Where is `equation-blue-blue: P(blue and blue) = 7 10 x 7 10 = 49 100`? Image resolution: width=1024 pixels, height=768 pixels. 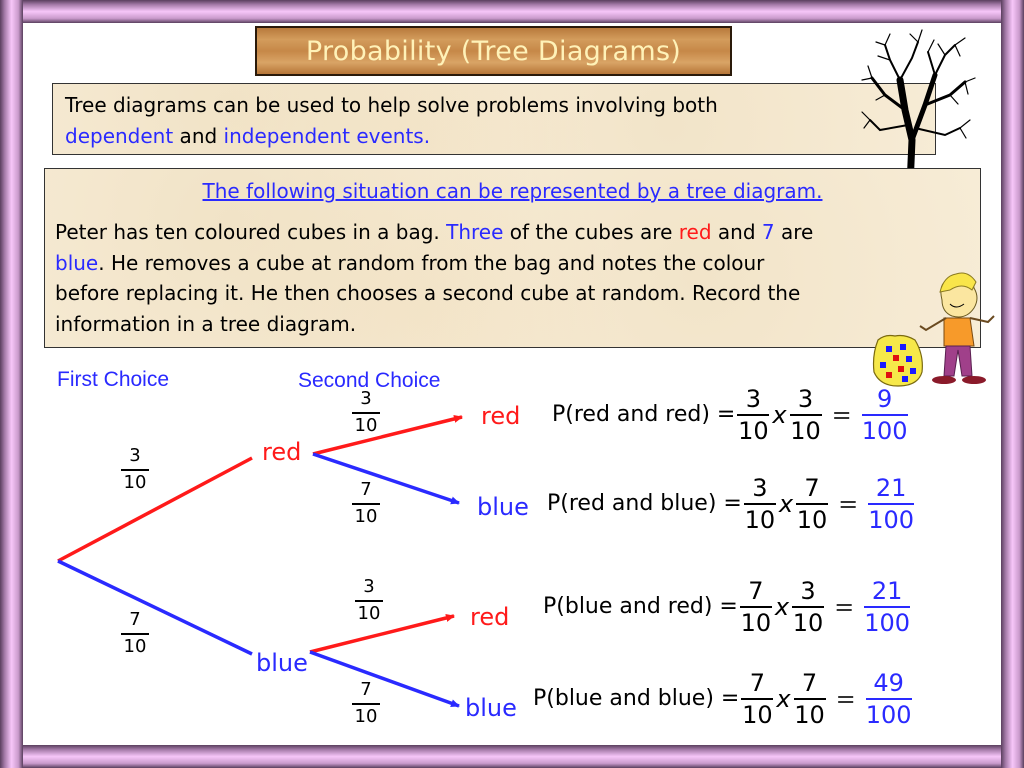 equation-blue-blue: P(blue and blue) = 7 10 x 7 10 = 49 100 is located at coordinates (723, 699).